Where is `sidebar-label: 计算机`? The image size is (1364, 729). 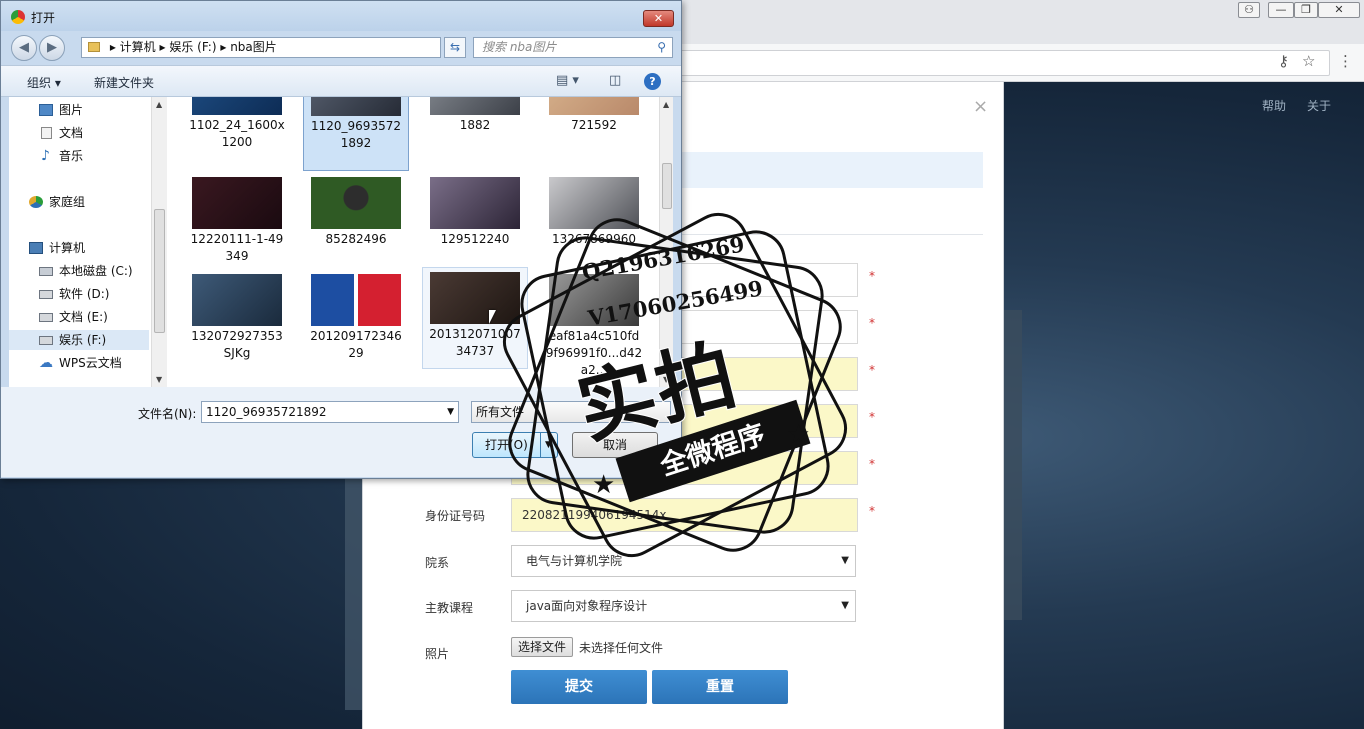 sidebar-label: 计算机 is located at coordinates (67, 248).